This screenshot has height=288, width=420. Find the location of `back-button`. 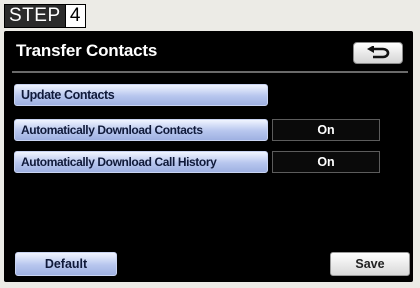

back-button is located at coordinates (378, 53).